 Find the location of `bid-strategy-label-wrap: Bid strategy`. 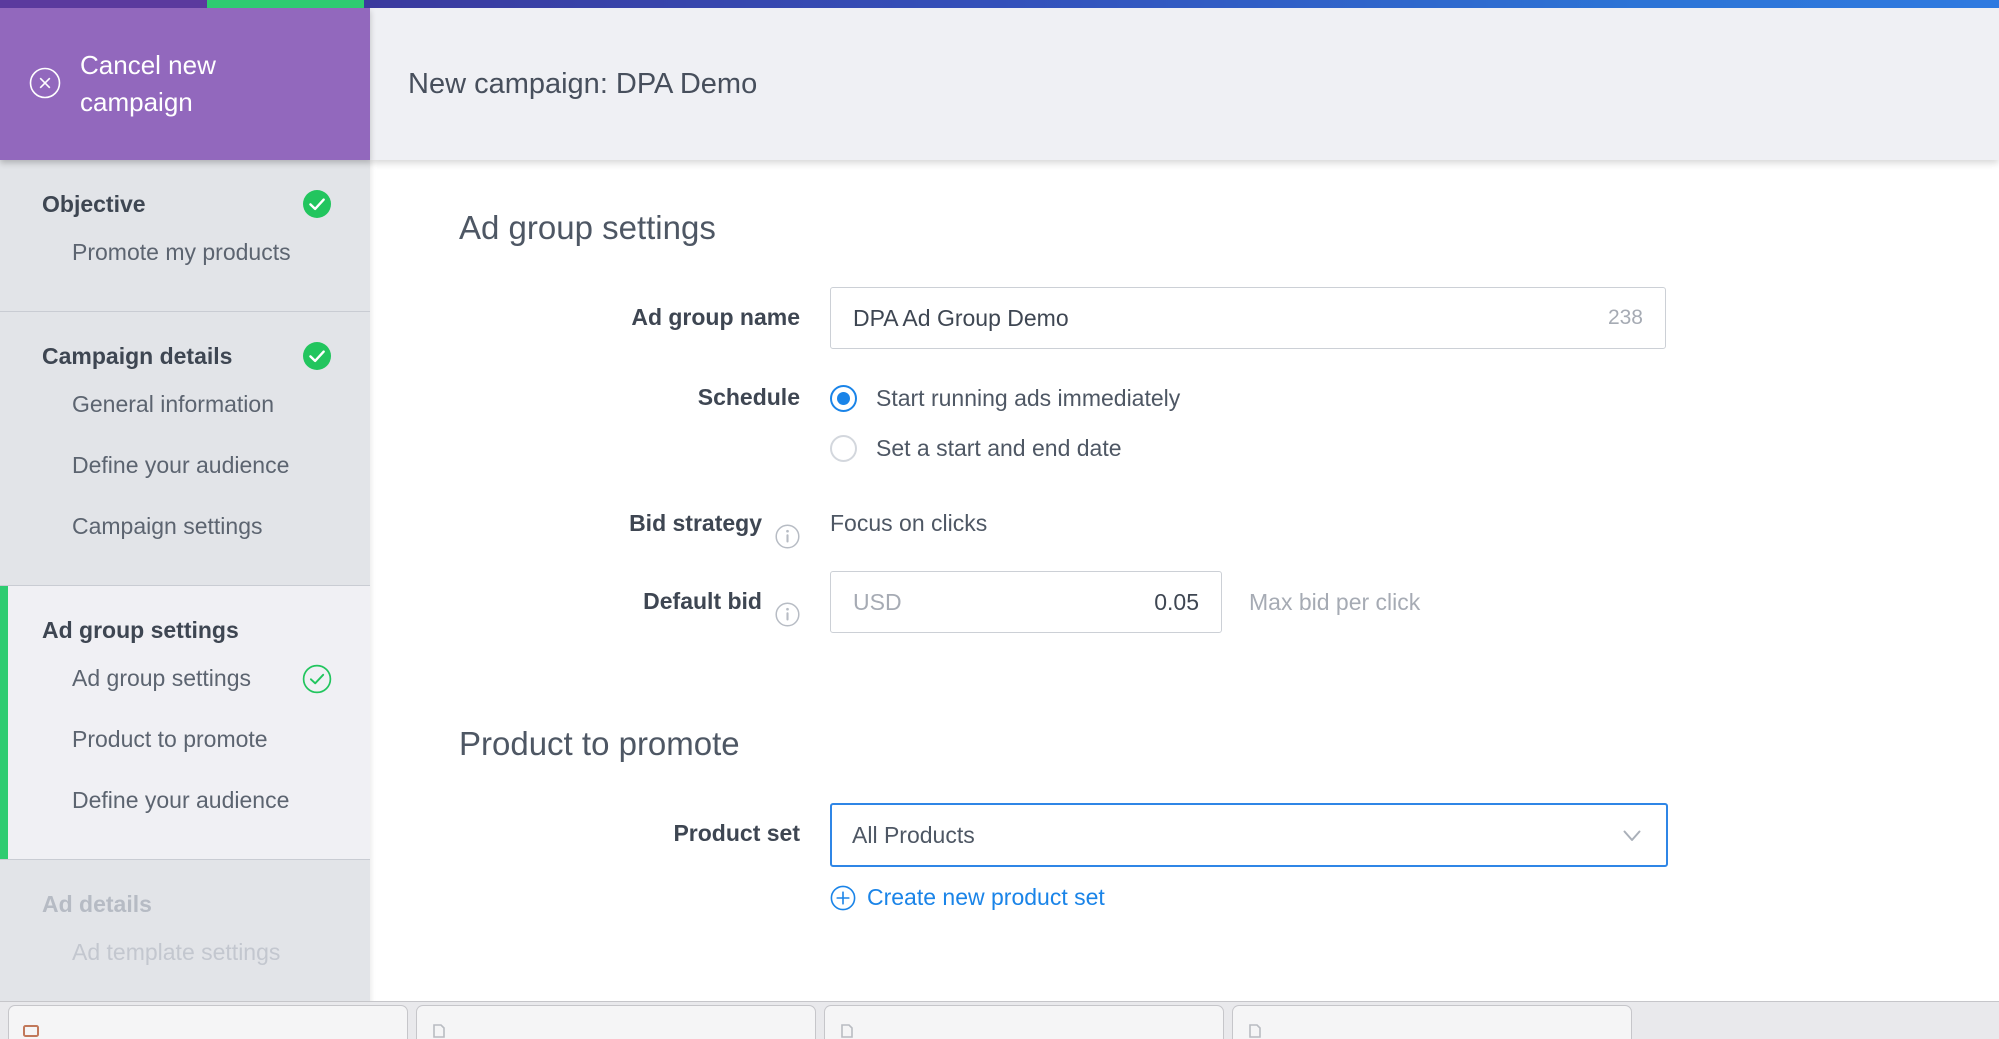

bid-strategy-label-wrap: Bid strategy is located at coordinates (585, 523).